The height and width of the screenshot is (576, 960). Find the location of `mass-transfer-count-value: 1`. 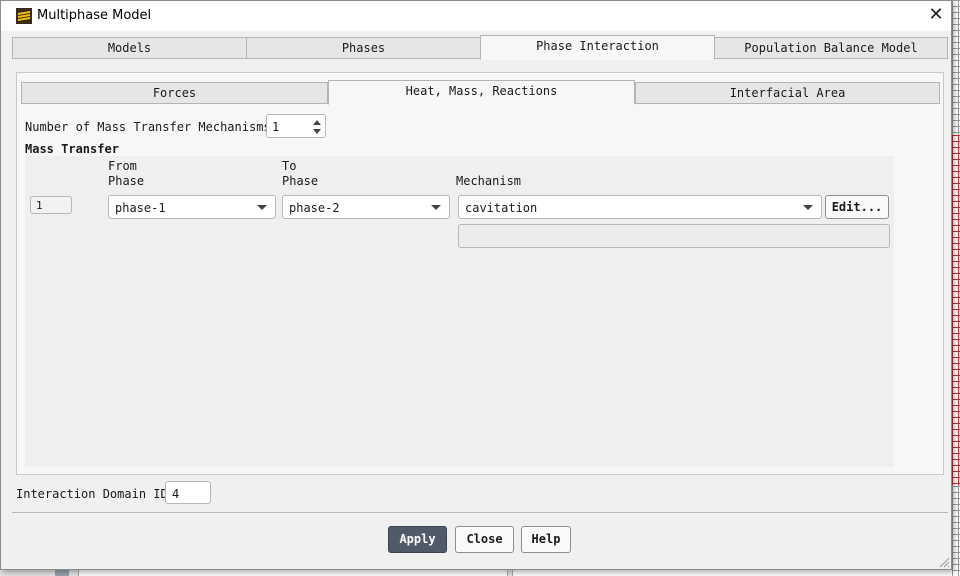

mass-transfer-count-value: 1 is located at coordinates (276, 127).